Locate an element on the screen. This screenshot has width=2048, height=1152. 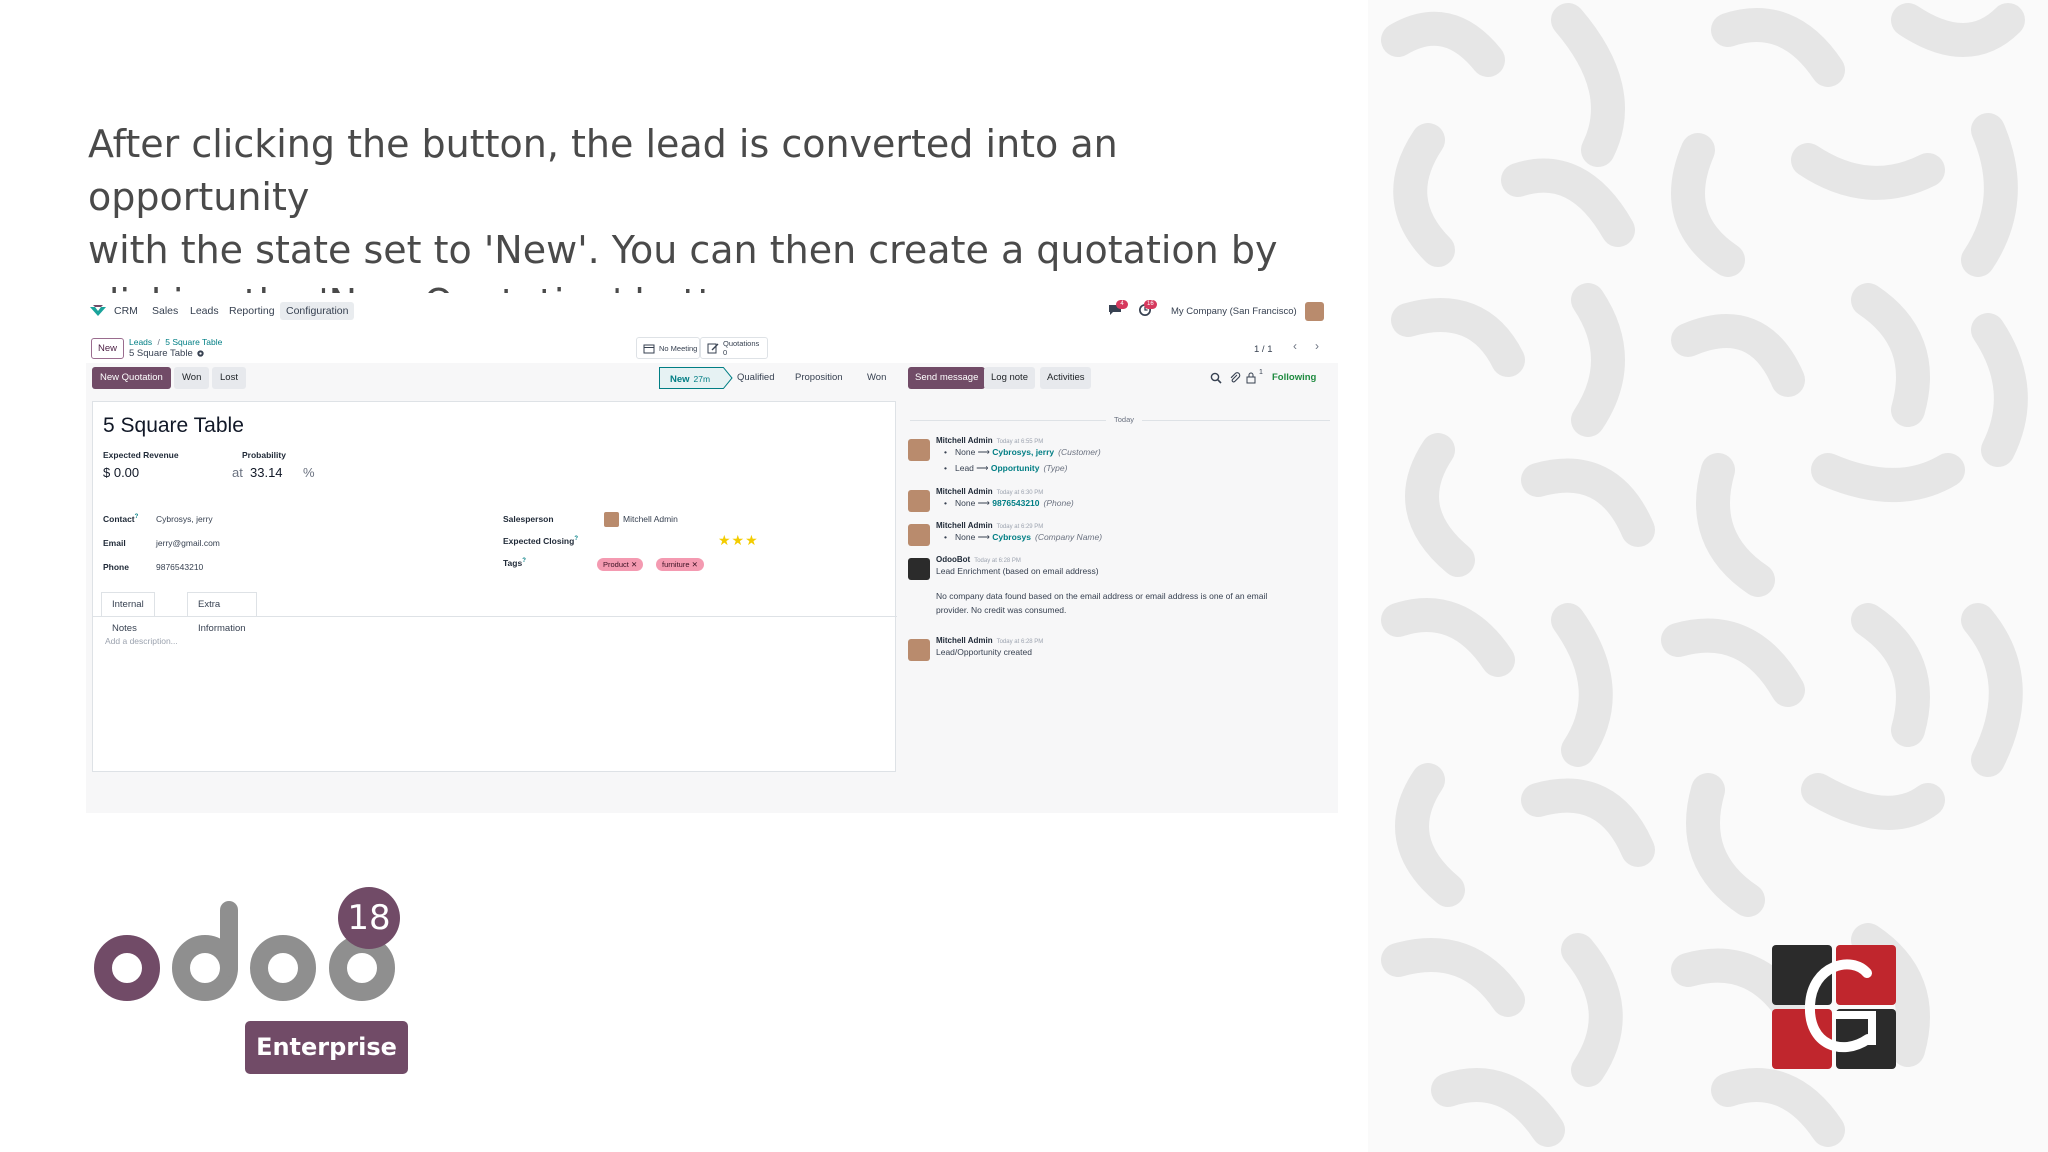
lock-icon is located at coordinates (1251, 377).